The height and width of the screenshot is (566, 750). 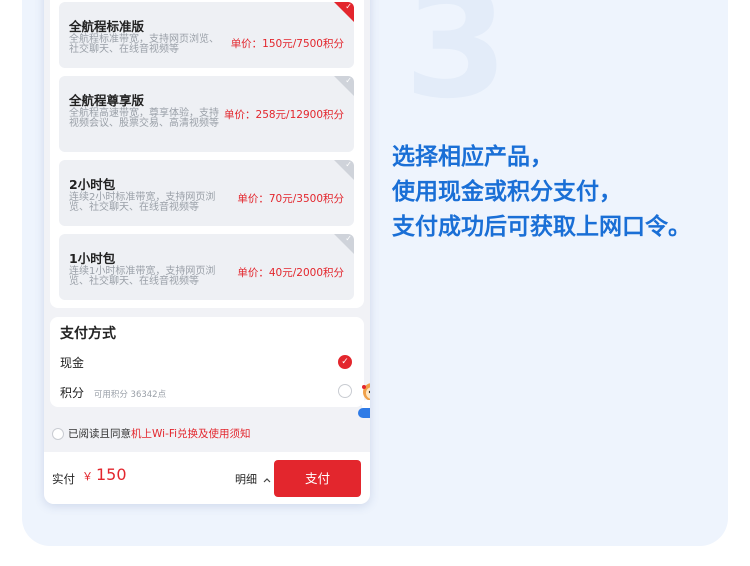 What do you see at coordinates (361, 404) in the screenshot?
I see `mascot-icon` at bounding box center [361, 404].